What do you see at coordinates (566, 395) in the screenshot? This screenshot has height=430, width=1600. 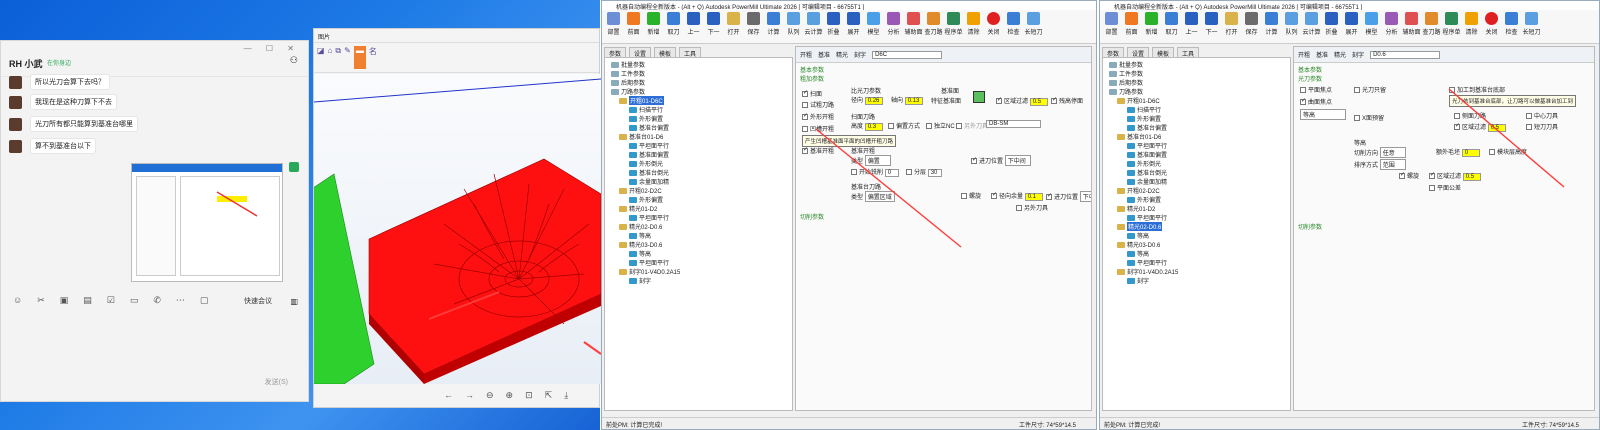 I see `download-icon: ⤓` at bounding box center [566, 395].